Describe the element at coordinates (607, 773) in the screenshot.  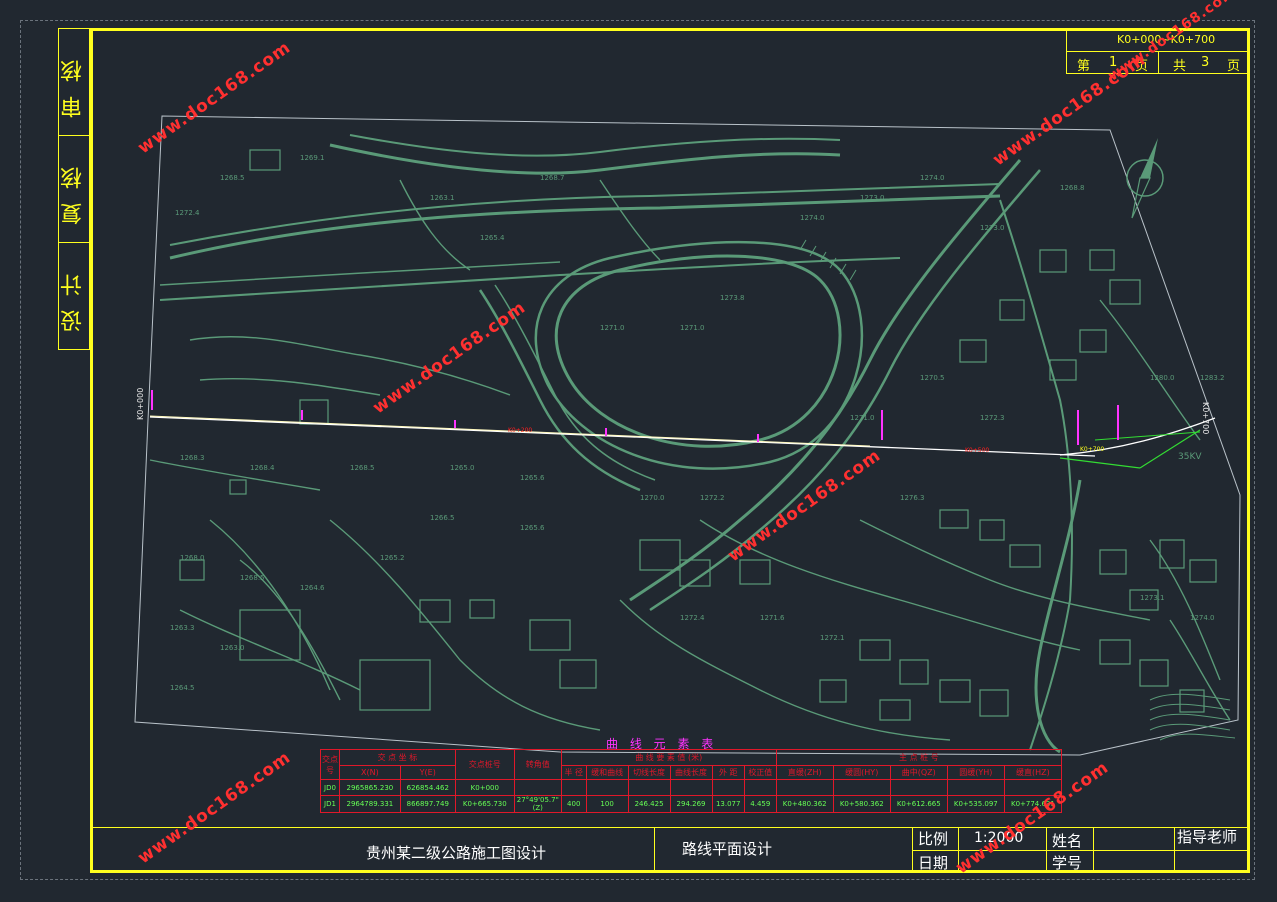
I see `col-header-spiral: 缓和曲线` at that location.